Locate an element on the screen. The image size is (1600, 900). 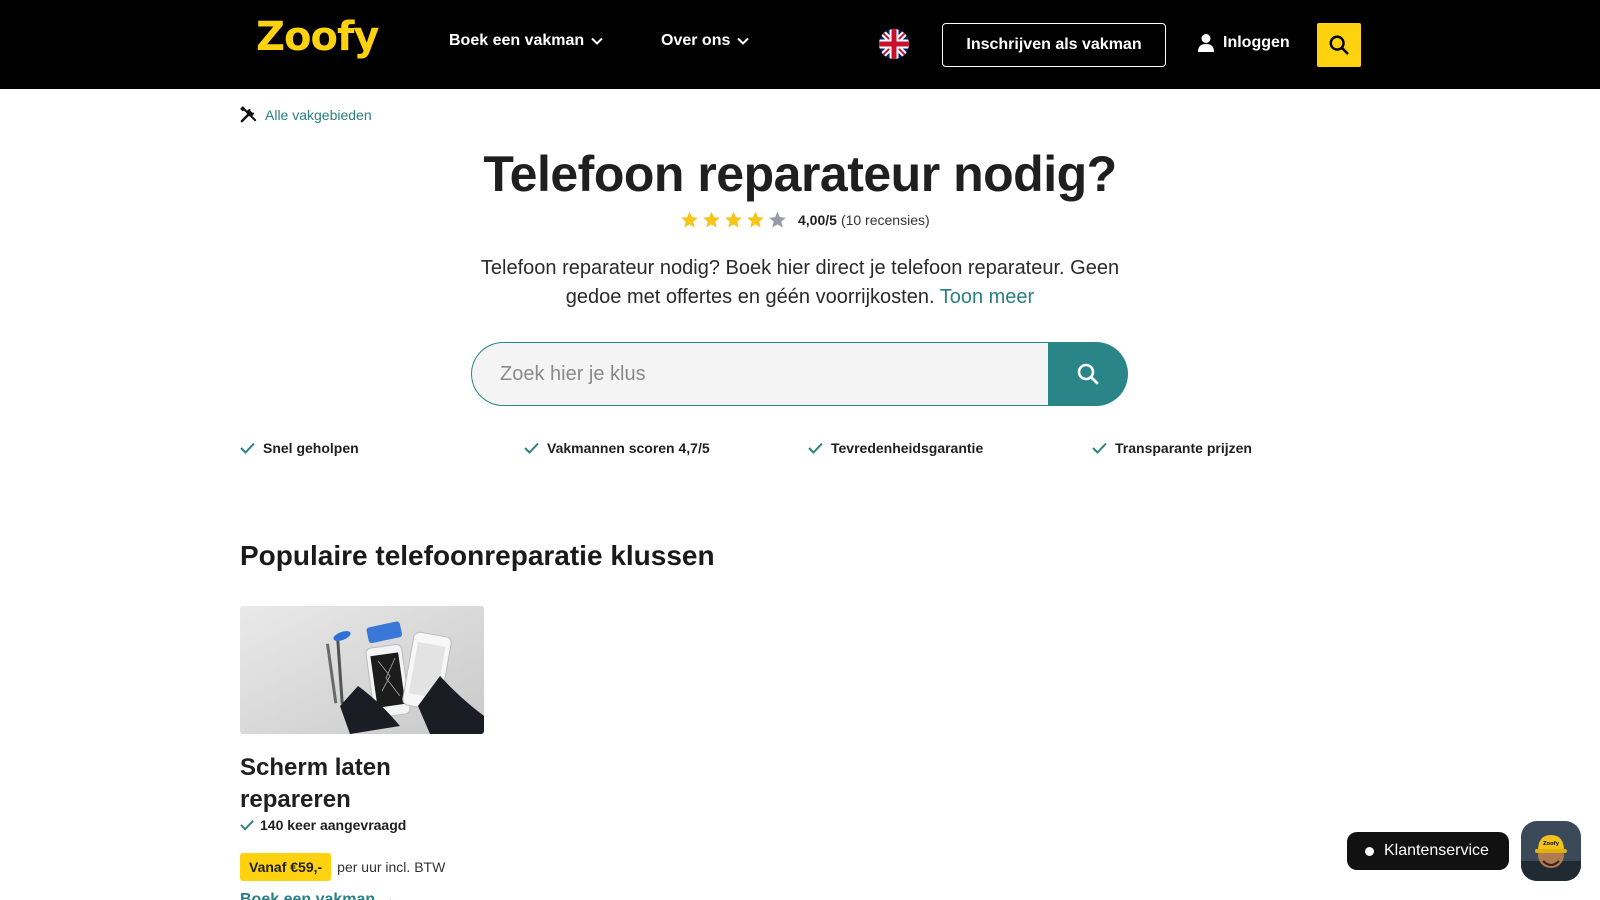
signup-as-pro-button: Inschrijven als vakman is located at coordinates (1054, 45).